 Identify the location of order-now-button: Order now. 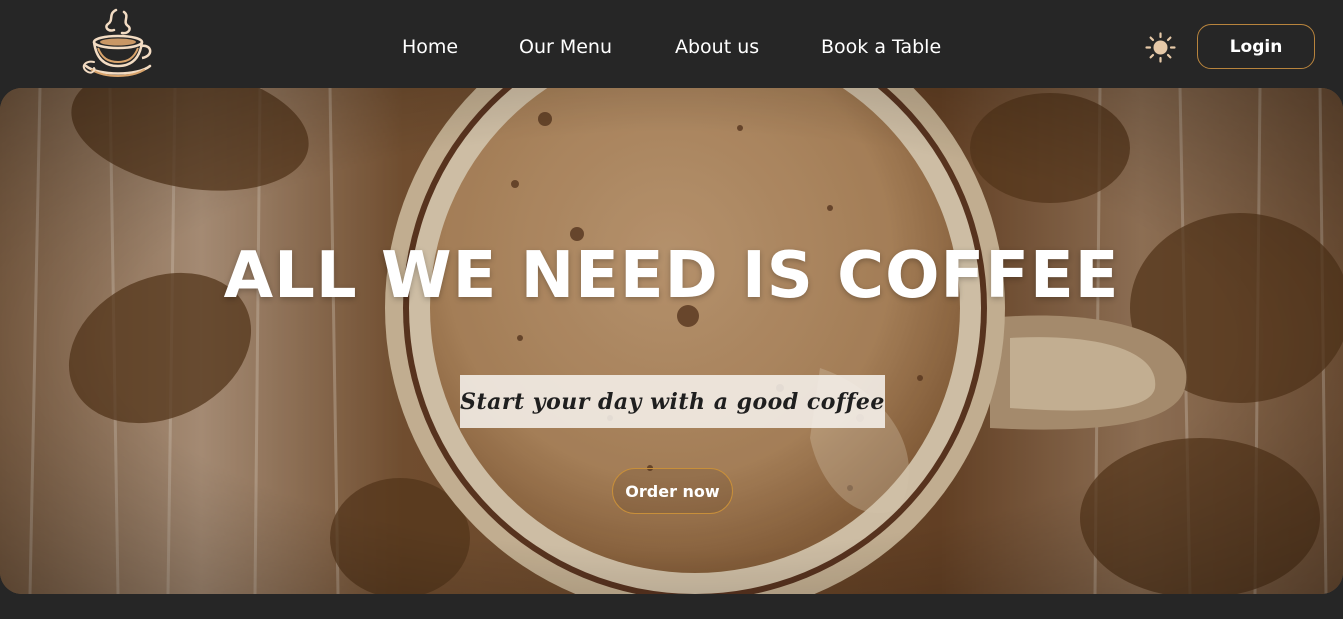
(672, 491).